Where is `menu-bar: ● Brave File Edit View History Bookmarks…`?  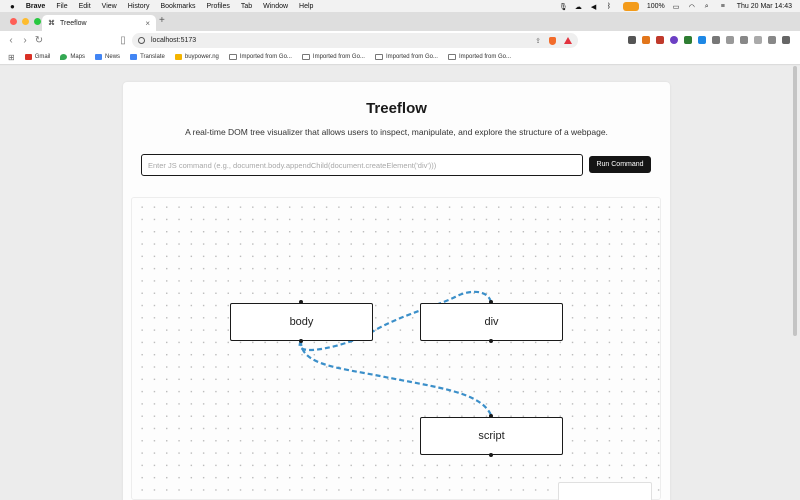
menu-bar: ● Brave File Edit View History Bookmarks… is located at coordinates (400, 6).